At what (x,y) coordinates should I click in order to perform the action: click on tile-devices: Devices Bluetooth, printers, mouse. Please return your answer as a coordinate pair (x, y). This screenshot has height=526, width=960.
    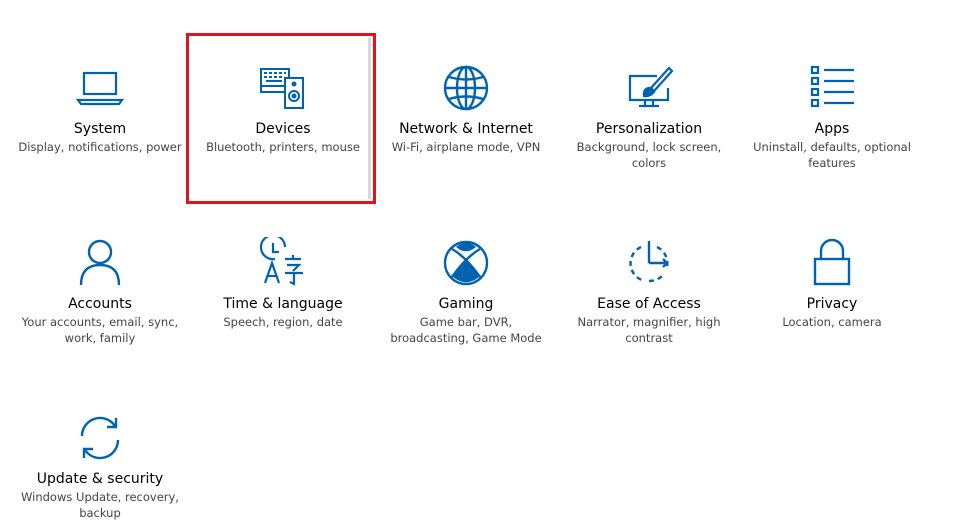
    Looking at the image, I should click on (283, 108).